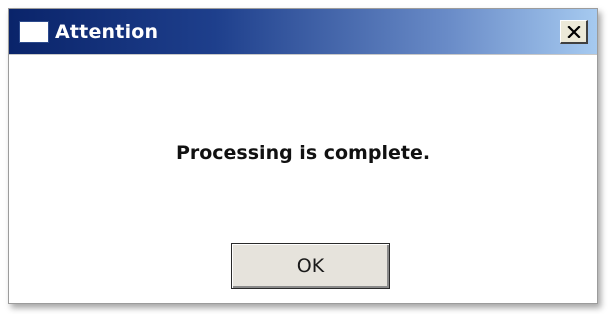 Image resolution: width=608 pixels, height=314 pixels. What do you see at coordinates (107, 32) in the screenshot?
I see `dialog-title: Attention` at bounding box center [107, 32].